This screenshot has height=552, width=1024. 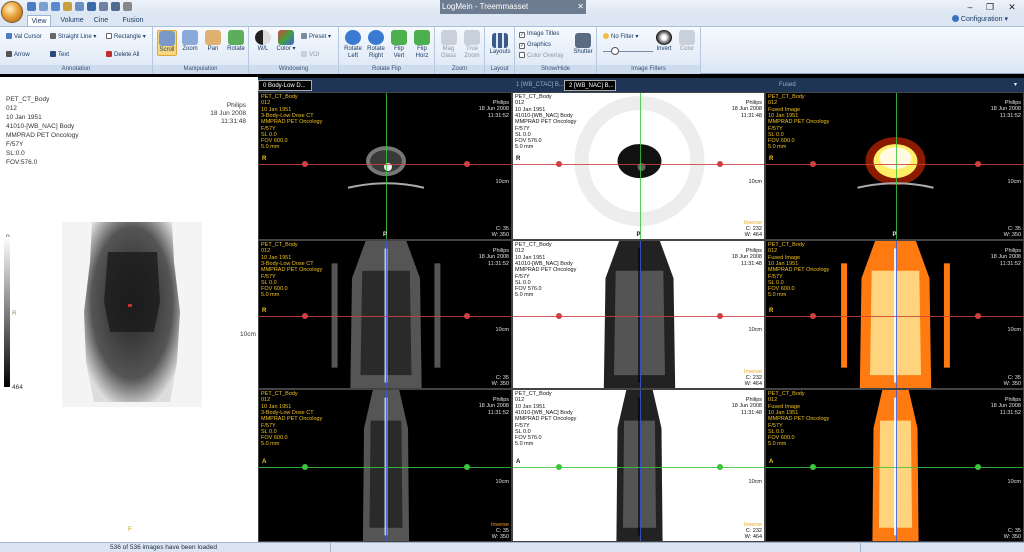 What do you see at coordinates (286, 41) in the screenshot?
I see `color-button: Color ▾` at bounding box center [286, 41].